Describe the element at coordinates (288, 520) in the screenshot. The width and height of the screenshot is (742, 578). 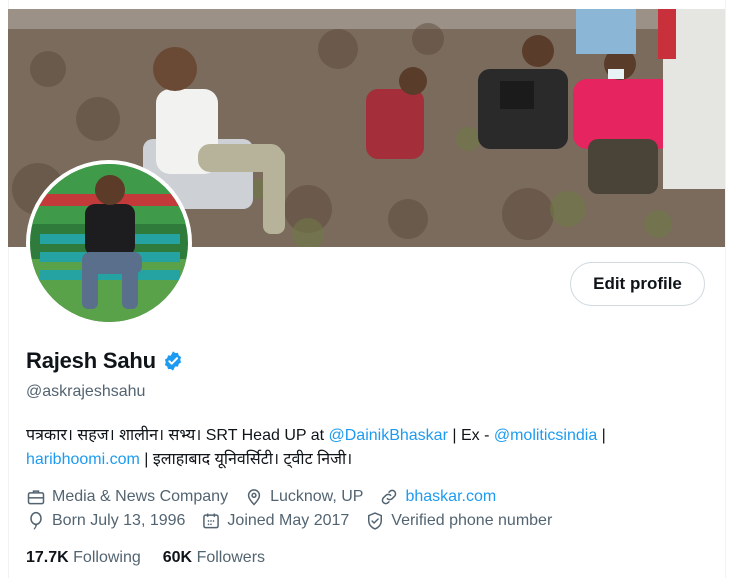
I see `joined-label: Joined May 2017` at that location.